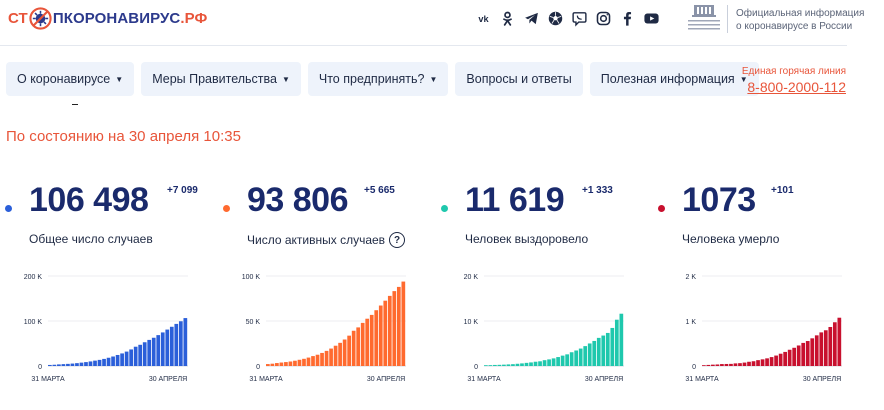 Image resolution: width=884 pixels, height=410 pixels. I want to click on y-tick-label: 50 K, so click(253, 322).